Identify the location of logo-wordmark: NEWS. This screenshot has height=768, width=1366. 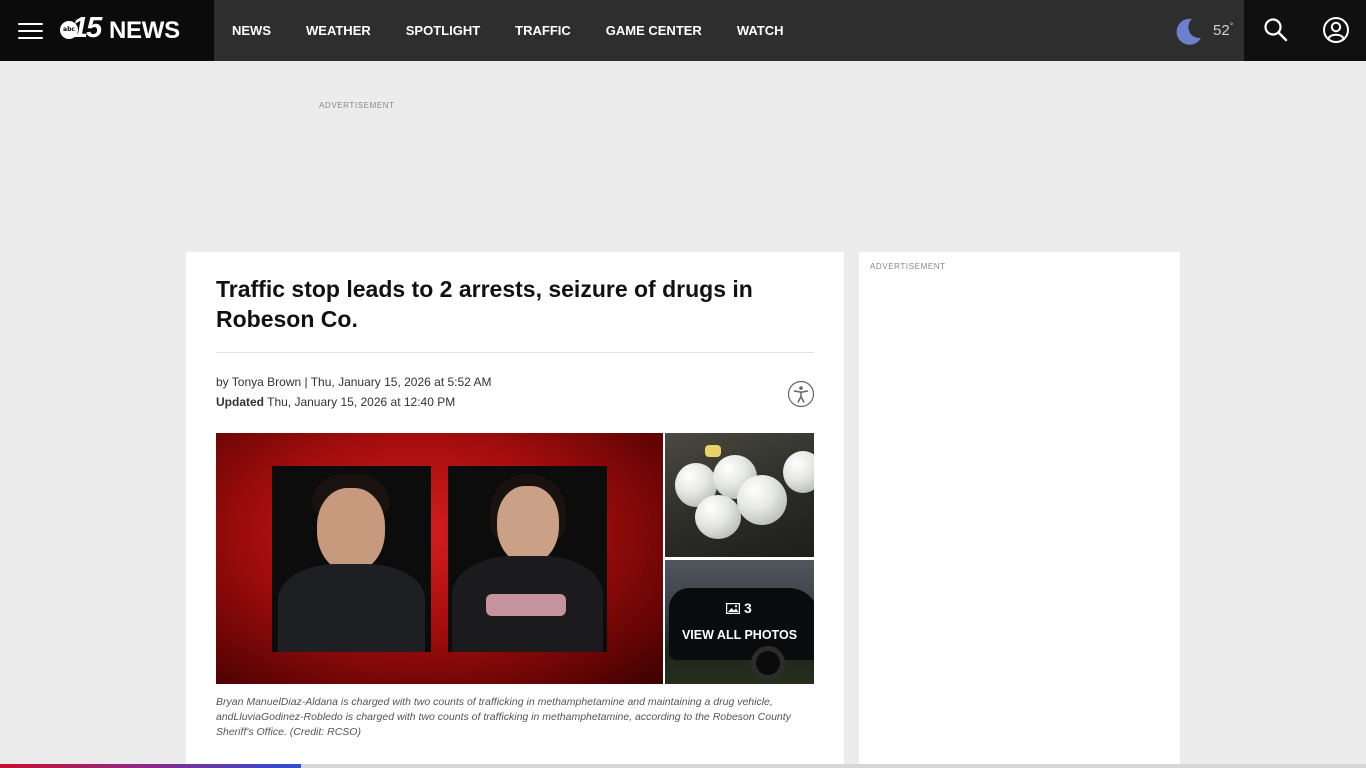
(144, 30).